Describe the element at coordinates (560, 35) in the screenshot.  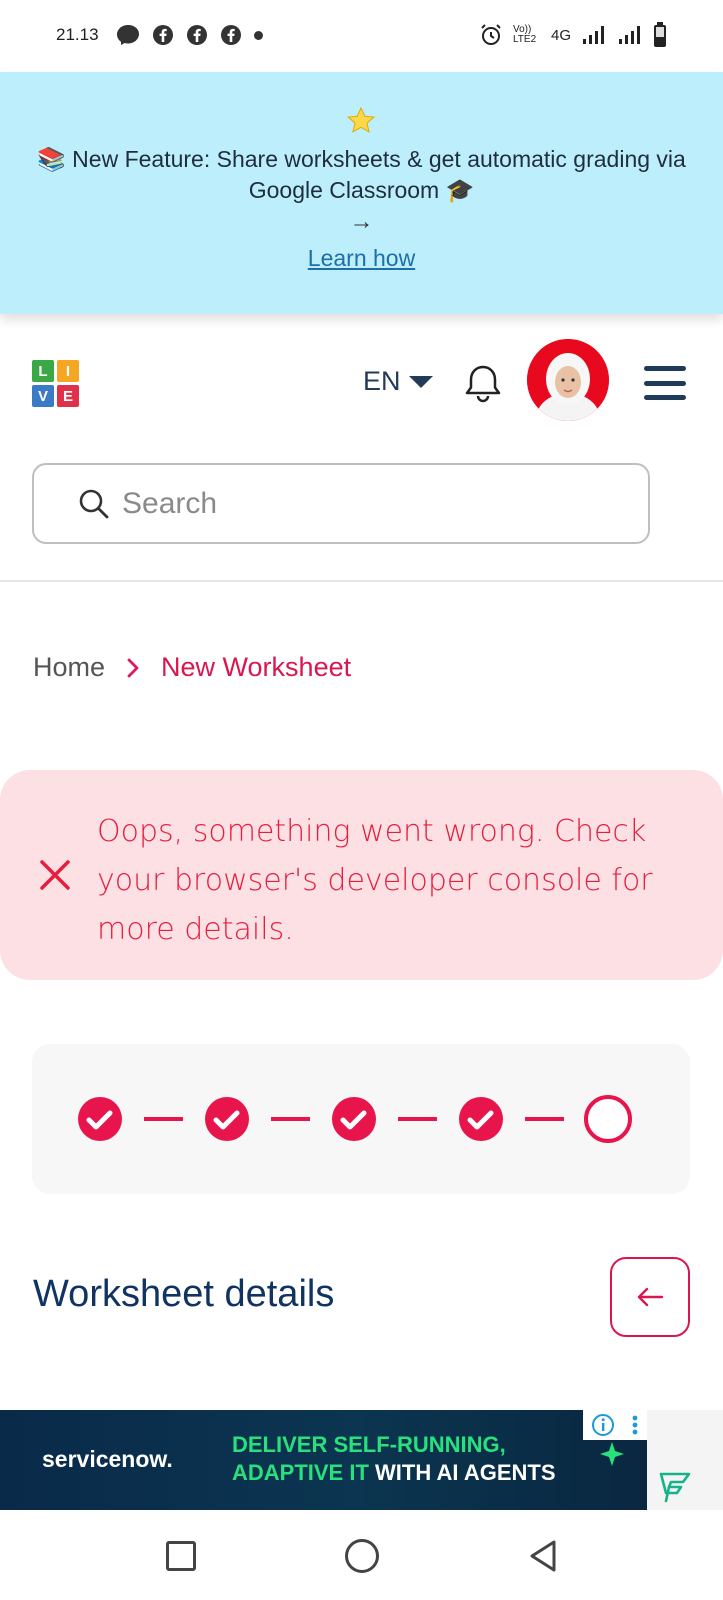
I see `network-type: 4G` at that location.